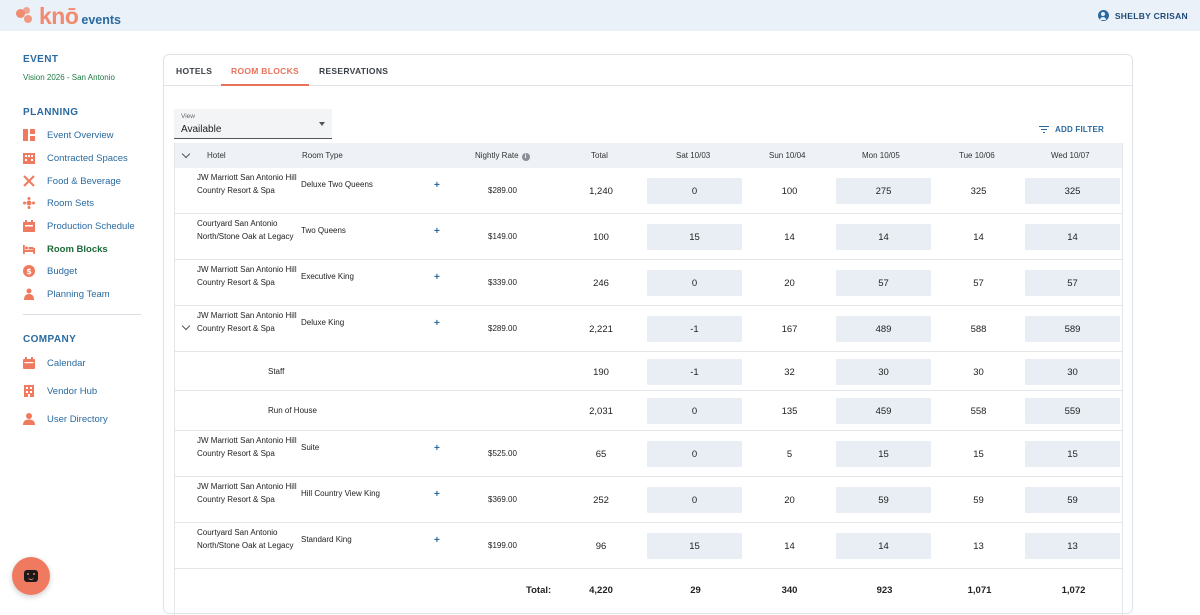  I want to click on column-header-tue-1006: Tue 10/06, so click(977, 155).